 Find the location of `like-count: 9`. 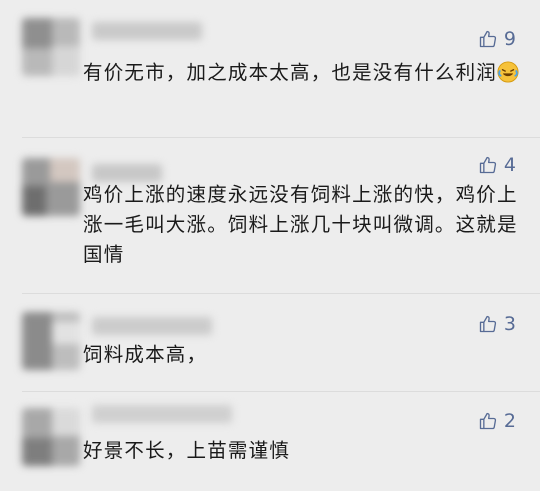

like-count: 9 is located at coordinates (509, 39).